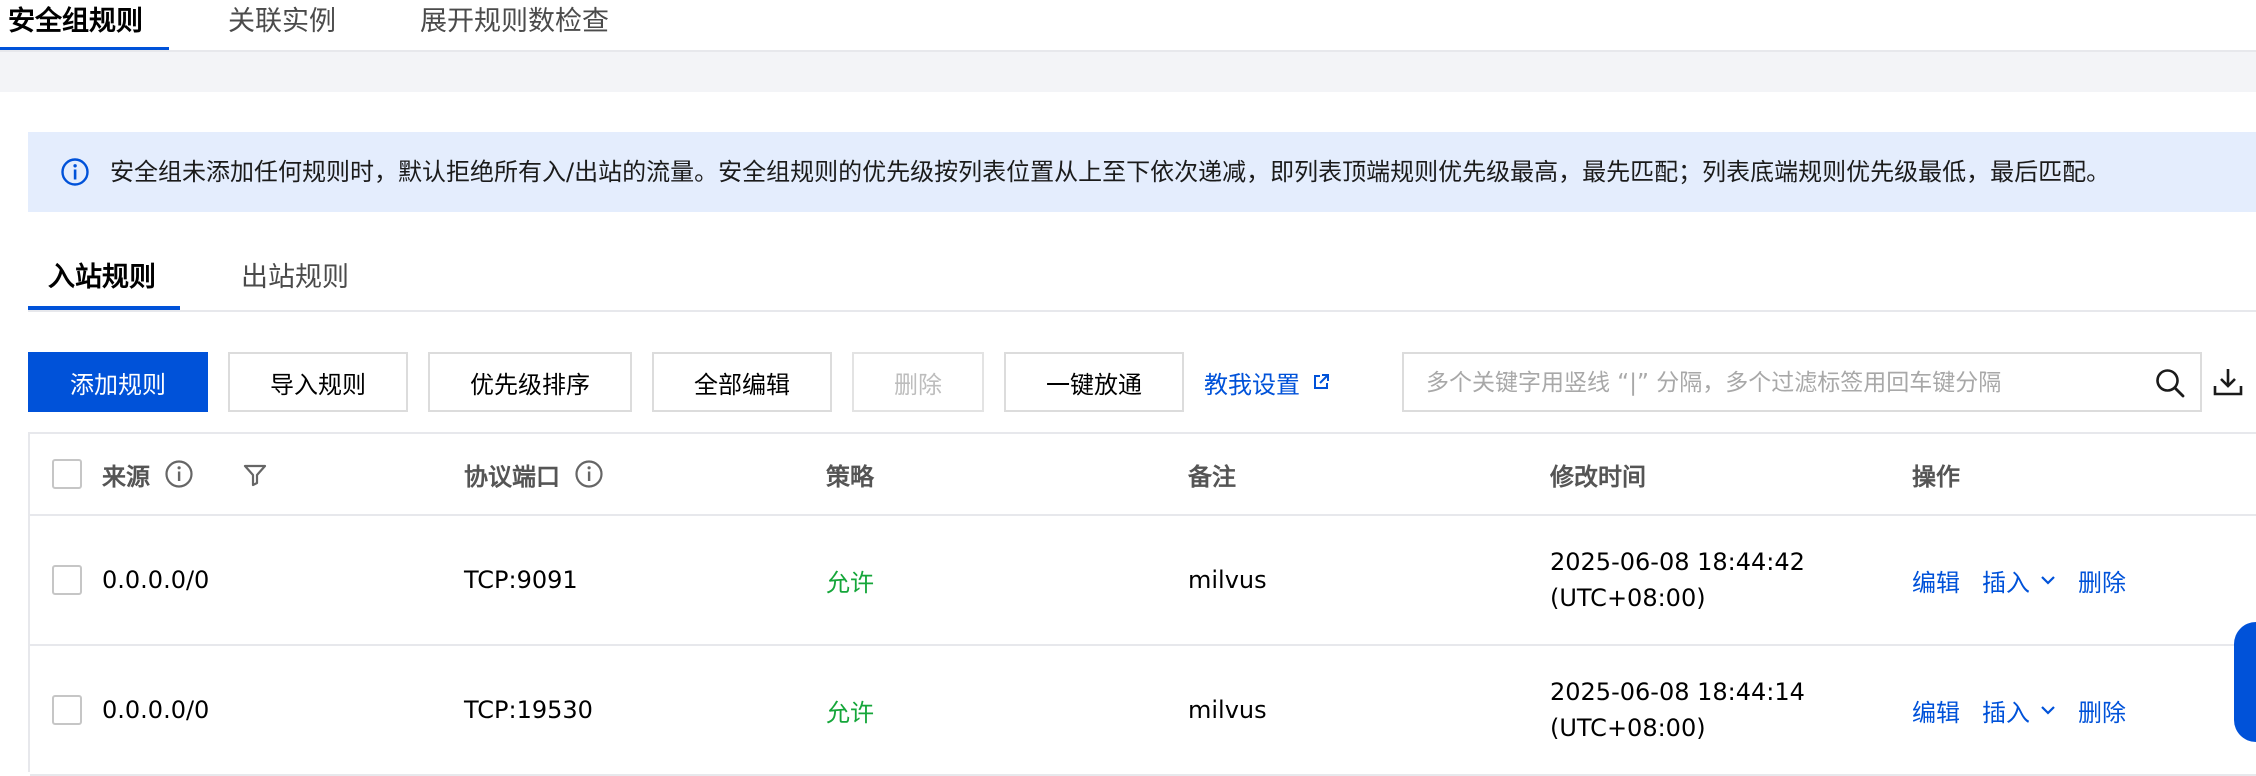 The height and width of the screenshot is (776, 2256). I want to click on search-input, so click(1766, 383).